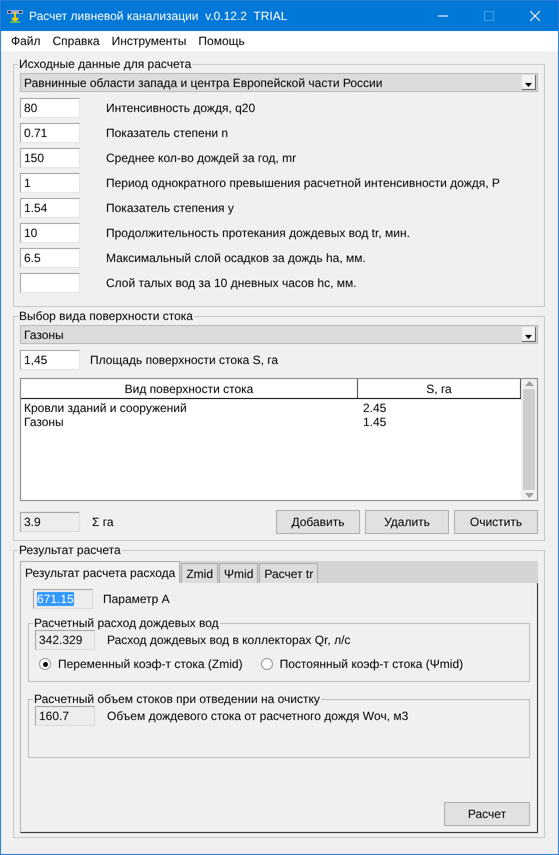  Describe the element at coordinates (279, 334) in the screenshot. I see `surface-dropdown: Газоны` at that location.